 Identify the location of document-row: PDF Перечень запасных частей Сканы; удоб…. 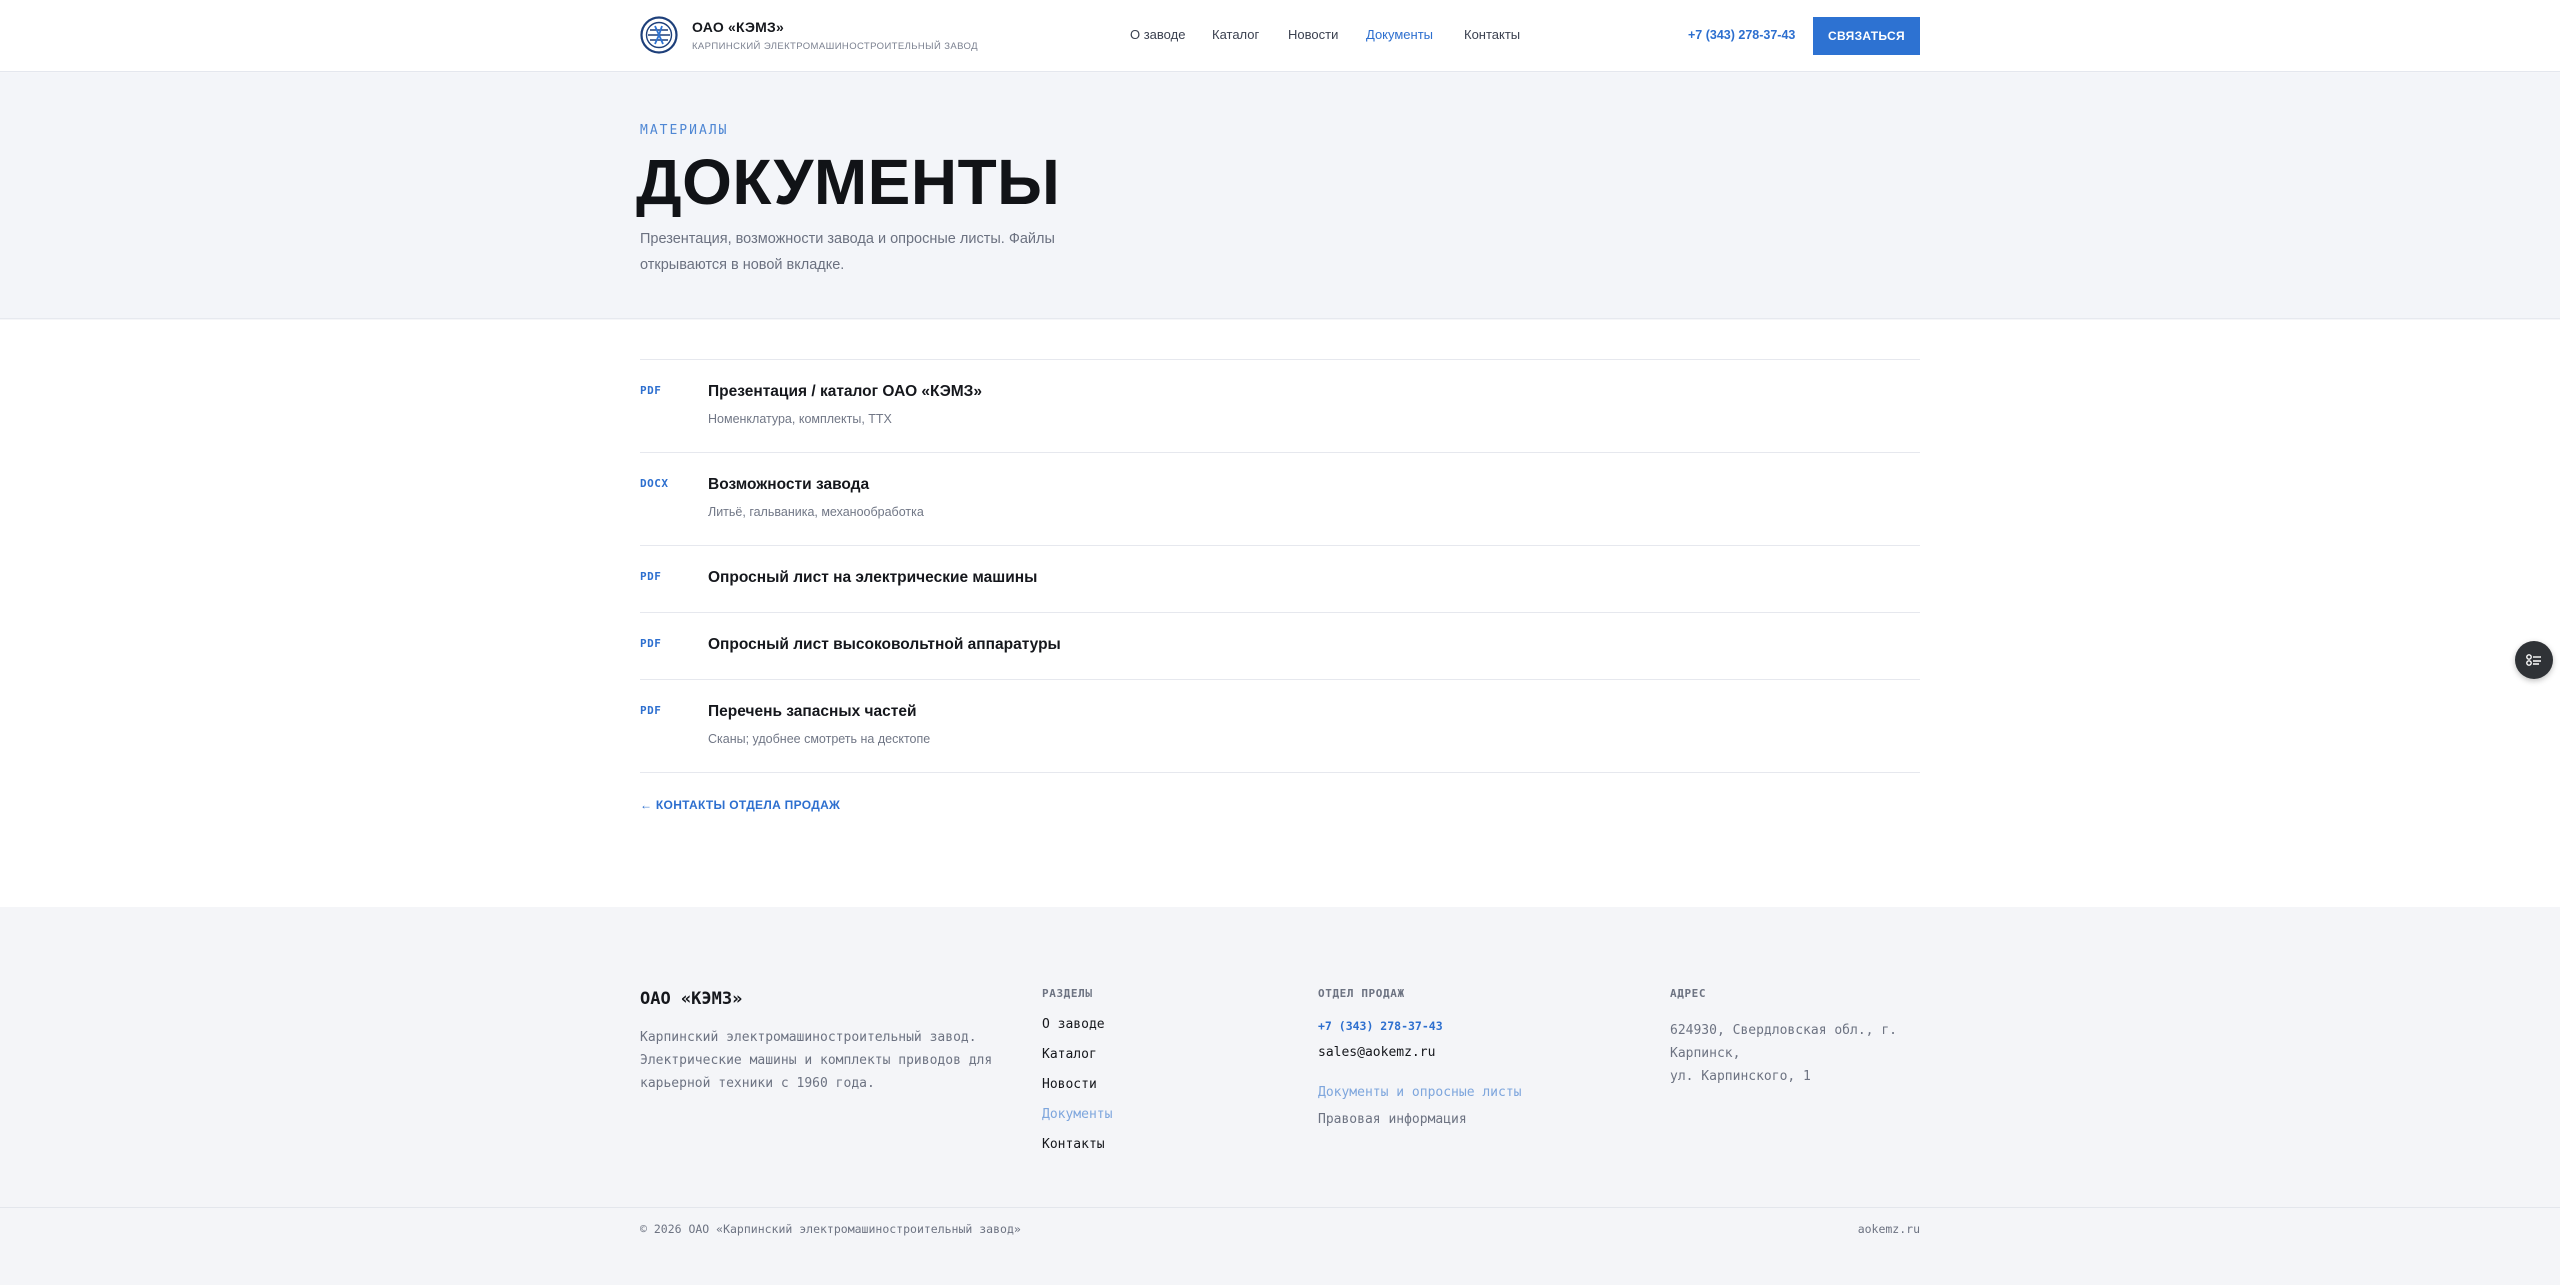
(1280, 726).